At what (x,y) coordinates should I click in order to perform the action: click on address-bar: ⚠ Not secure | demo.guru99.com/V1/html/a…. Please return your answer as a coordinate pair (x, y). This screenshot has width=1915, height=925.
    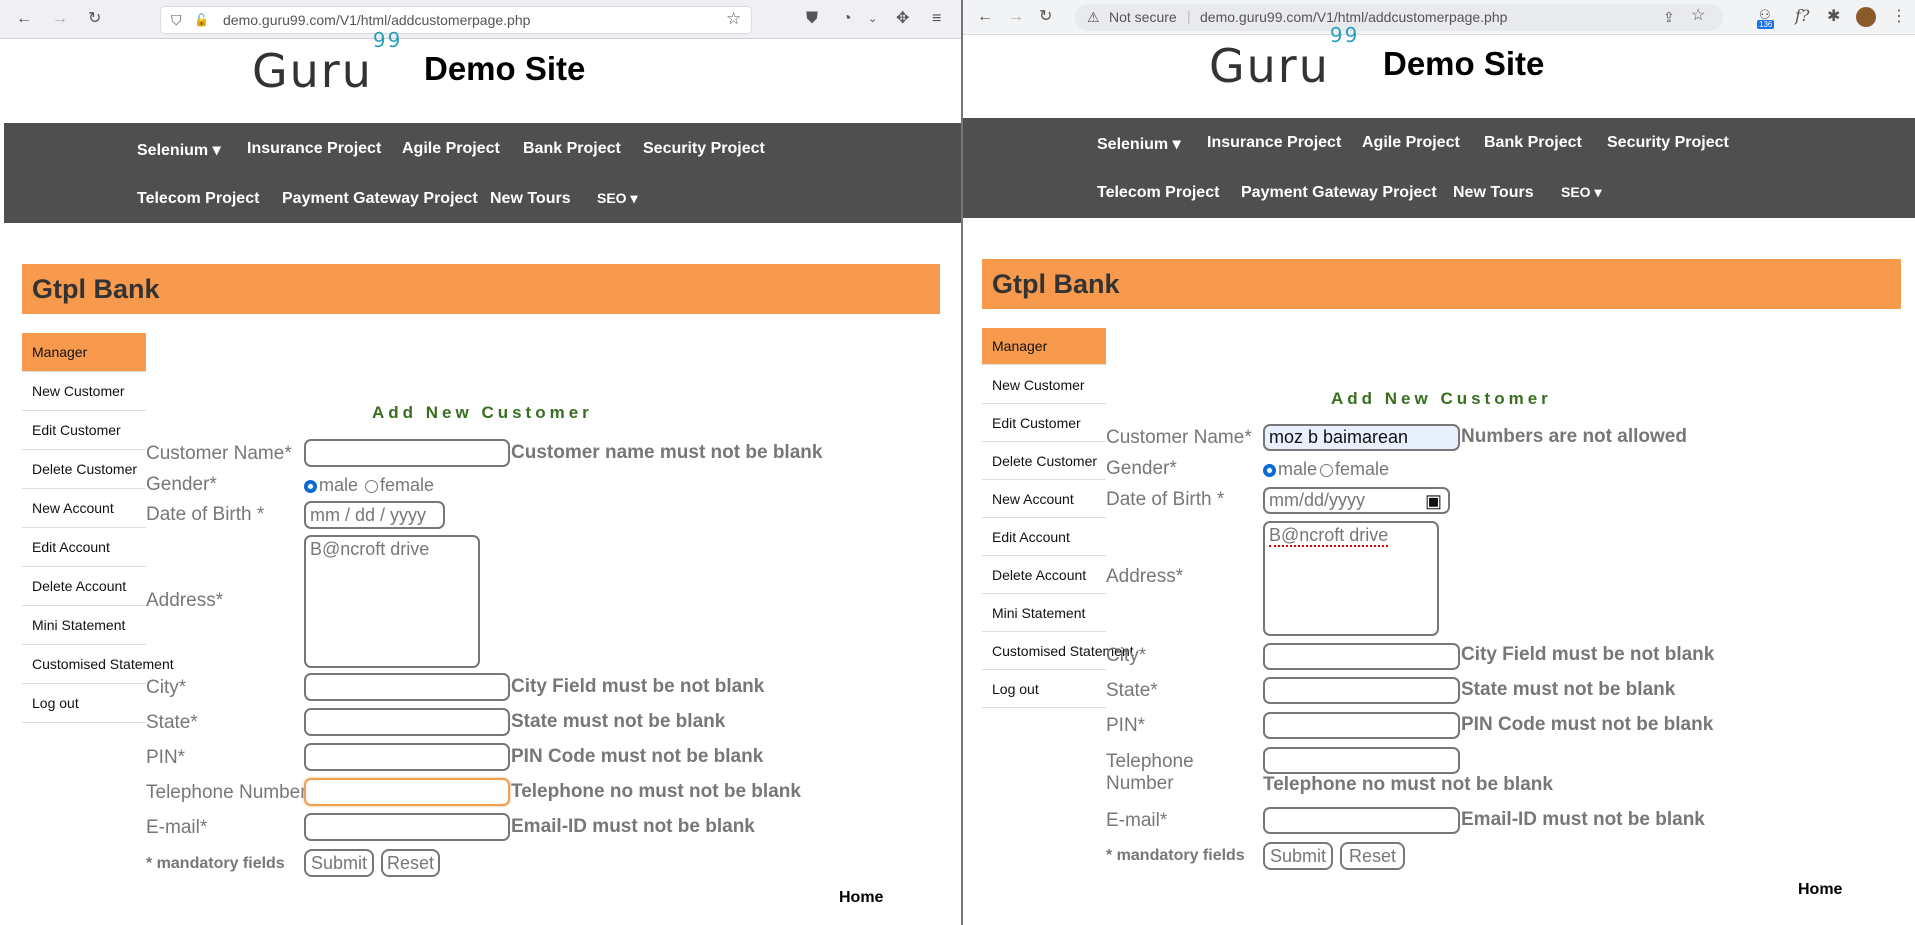
    Looking at the image, I should click on (1399, 17).